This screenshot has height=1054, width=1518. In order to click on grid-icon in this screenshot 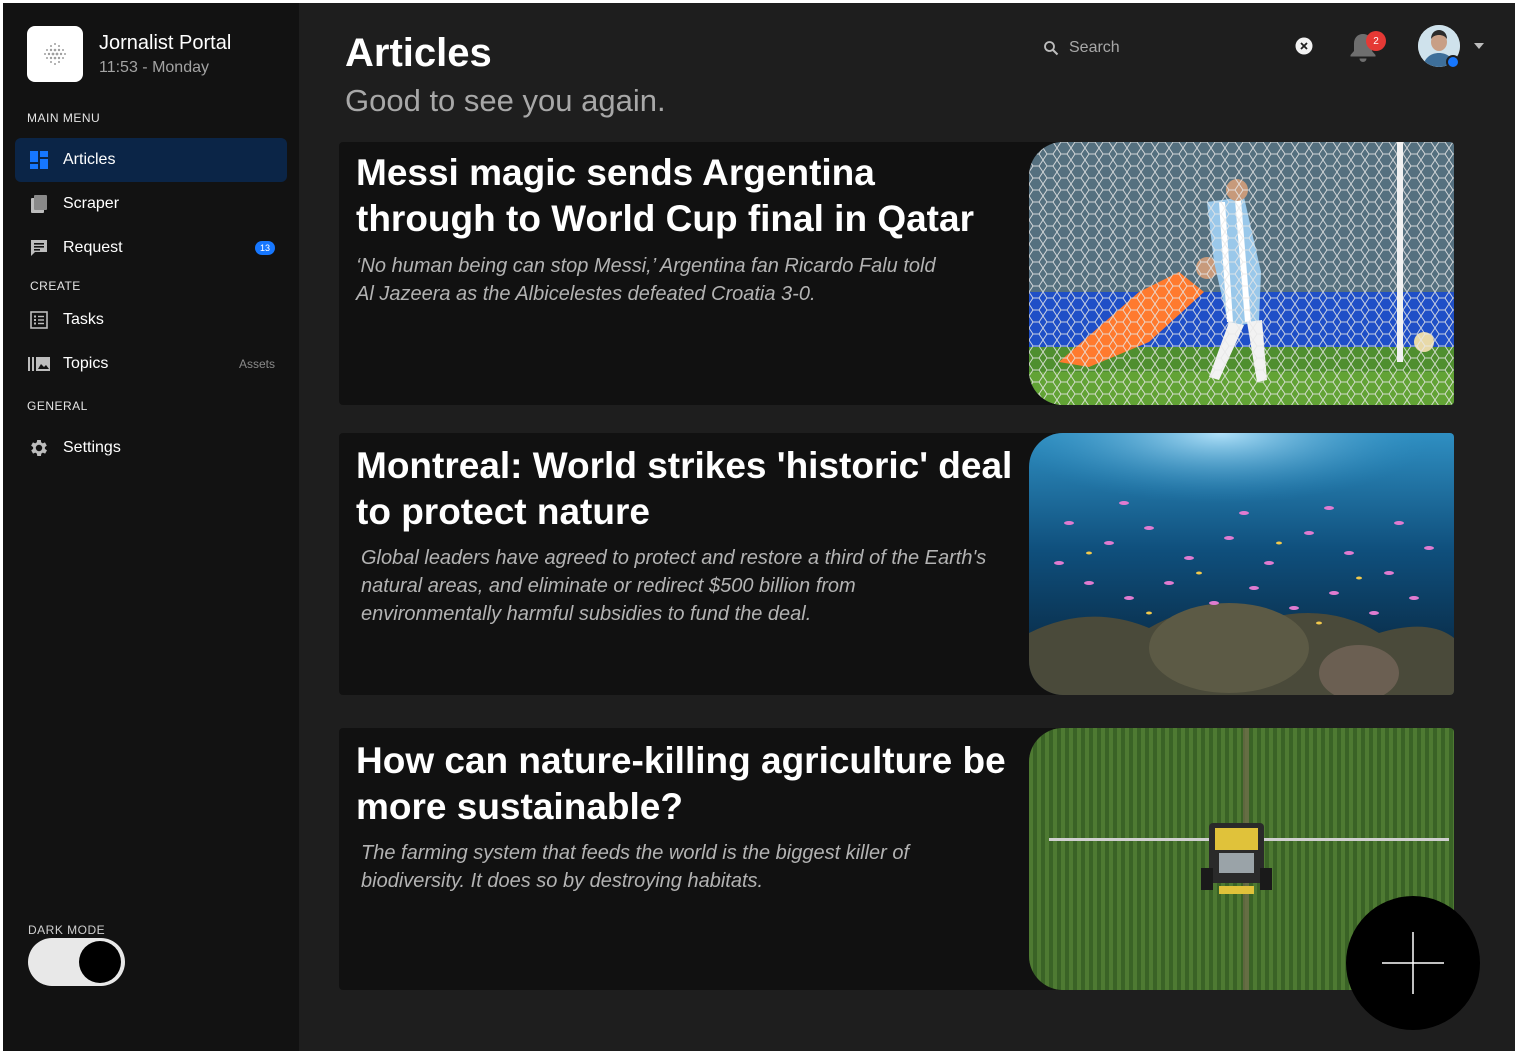, I will do `click(39, 160)`.